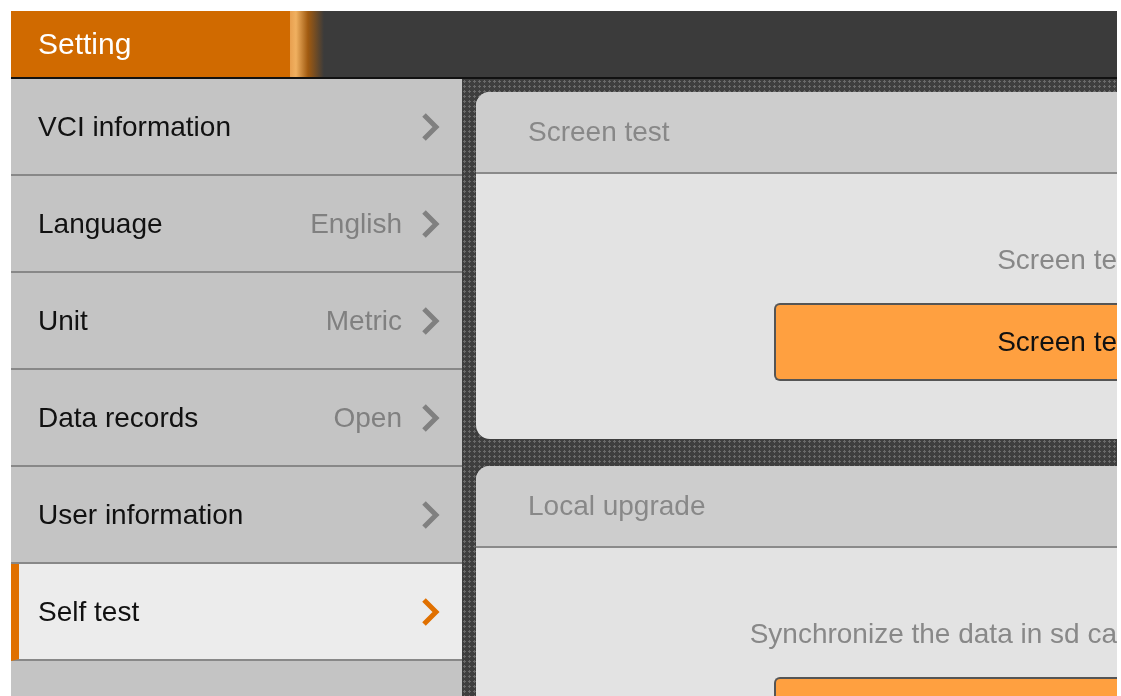 The width and height of the screenshot is (1121, 696). I want to click on action-button: Screen te, so click(945, 342).